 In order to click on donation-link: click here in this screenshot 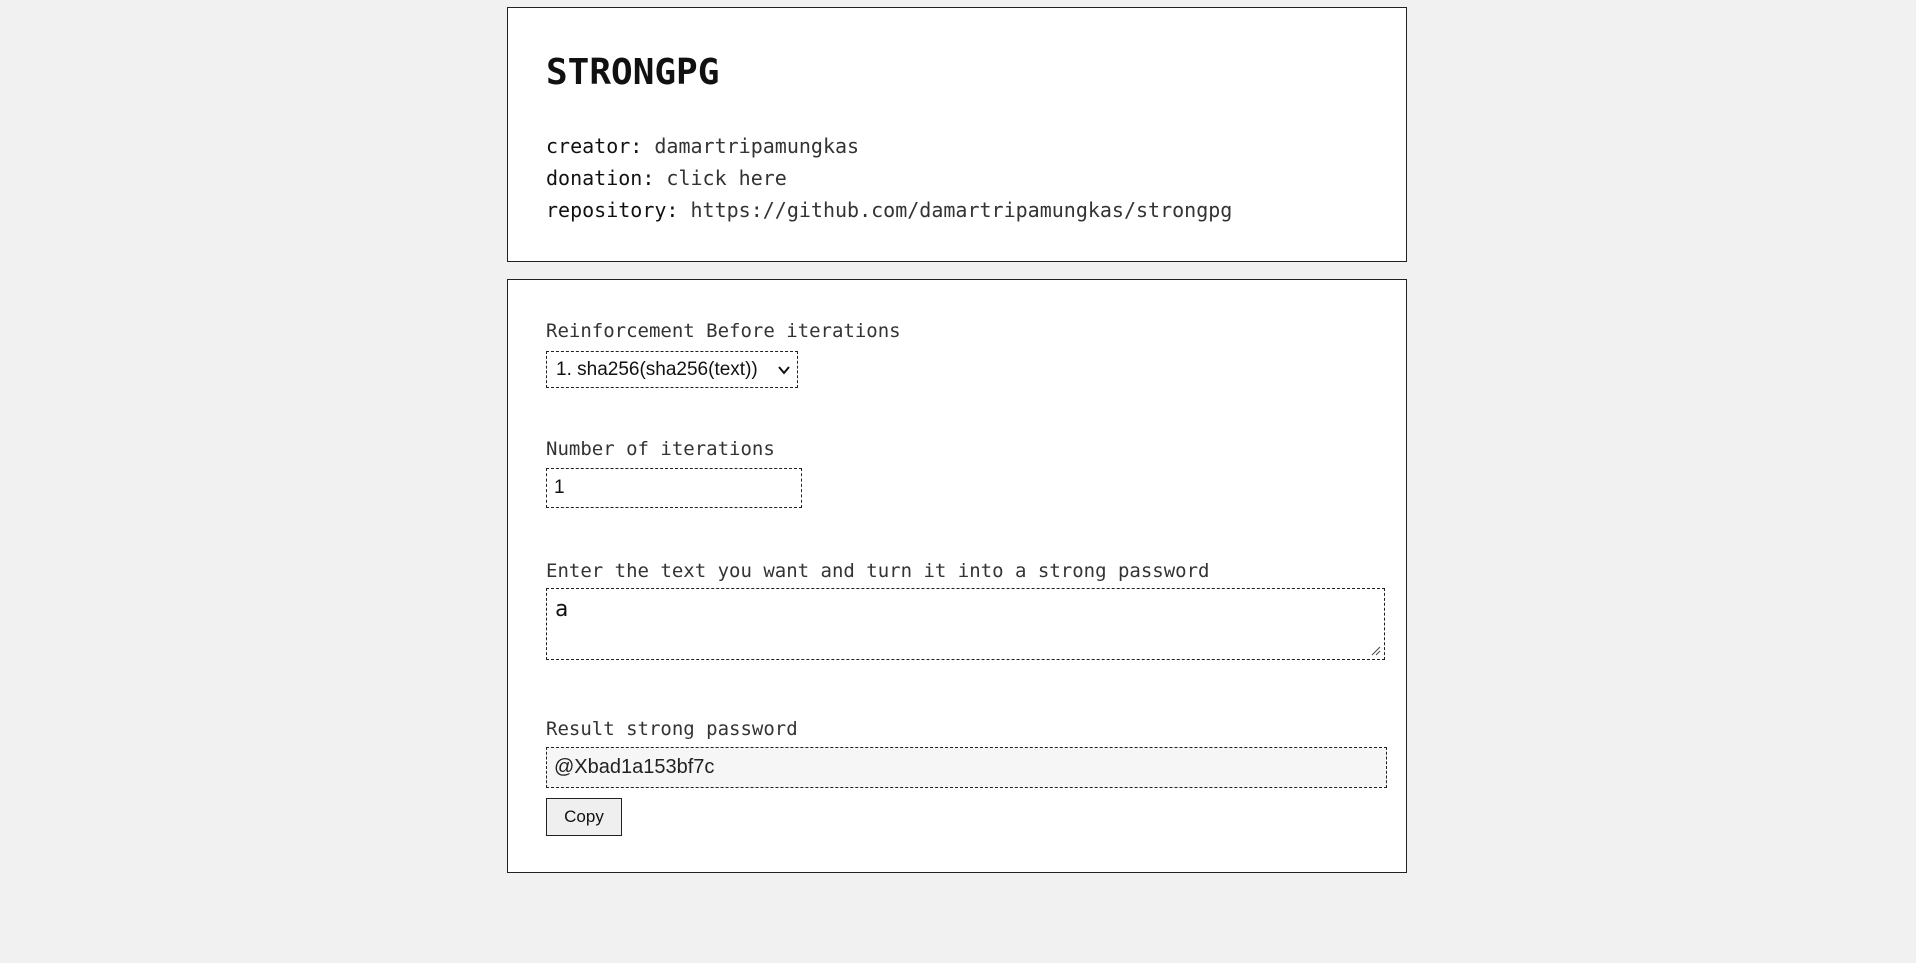, I will do `click(726, 178)`.